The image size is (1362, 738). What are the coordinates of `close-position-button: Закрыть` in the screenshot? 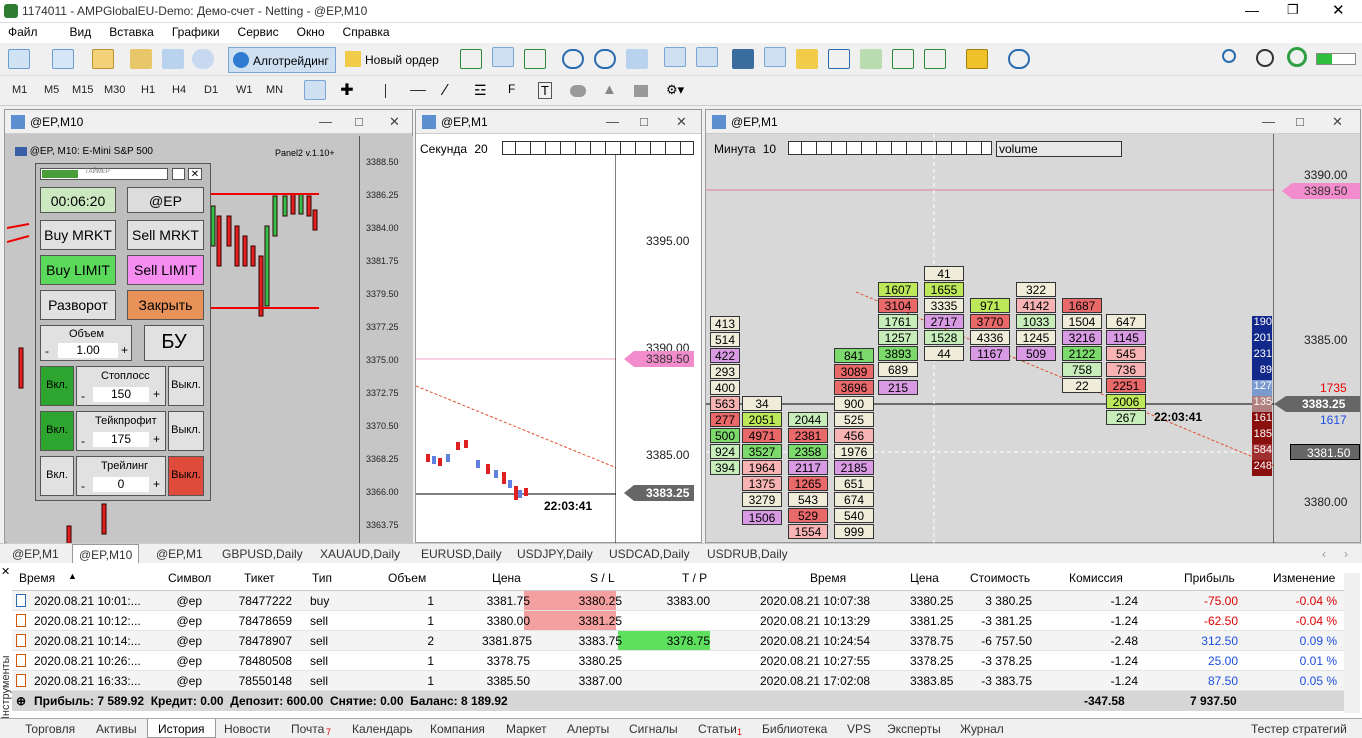 It's located at (165, 305).